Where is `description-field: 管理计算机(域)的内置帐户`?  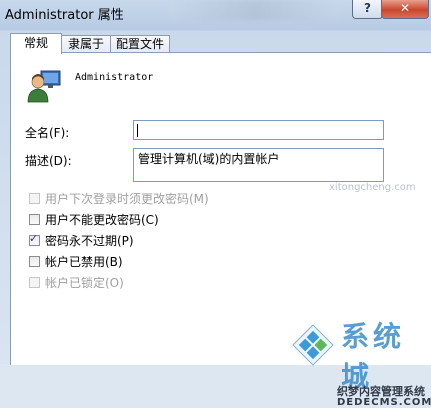
description-field: 管理计算机(域)的内置帐户 is located at coordinates (258, 165).